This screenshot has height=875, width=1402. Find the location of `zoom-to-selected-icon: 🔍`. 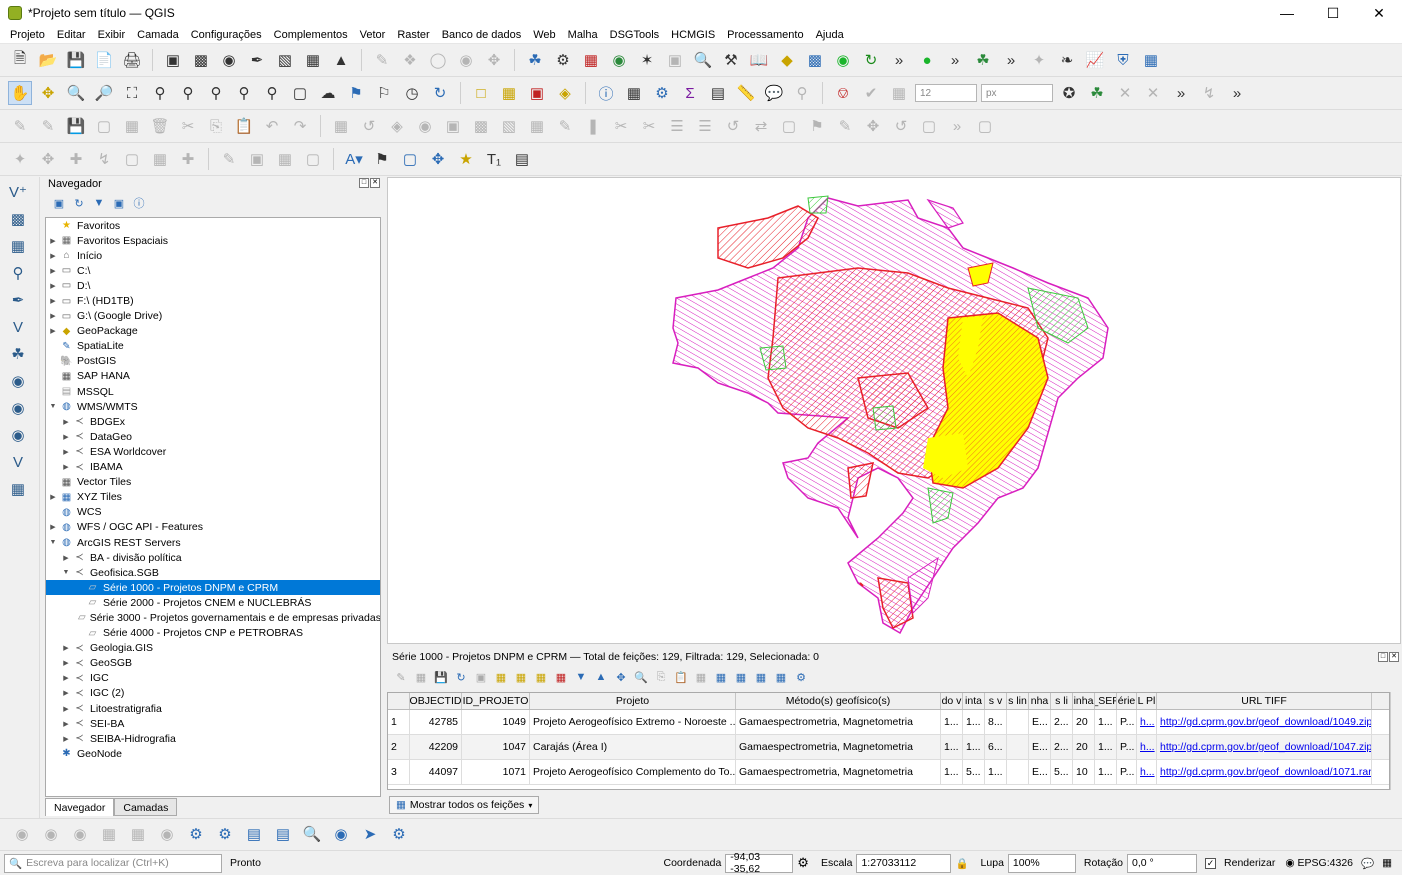

zoom-to-selected-icon: 🔍 is located at coordinates (641, 677).